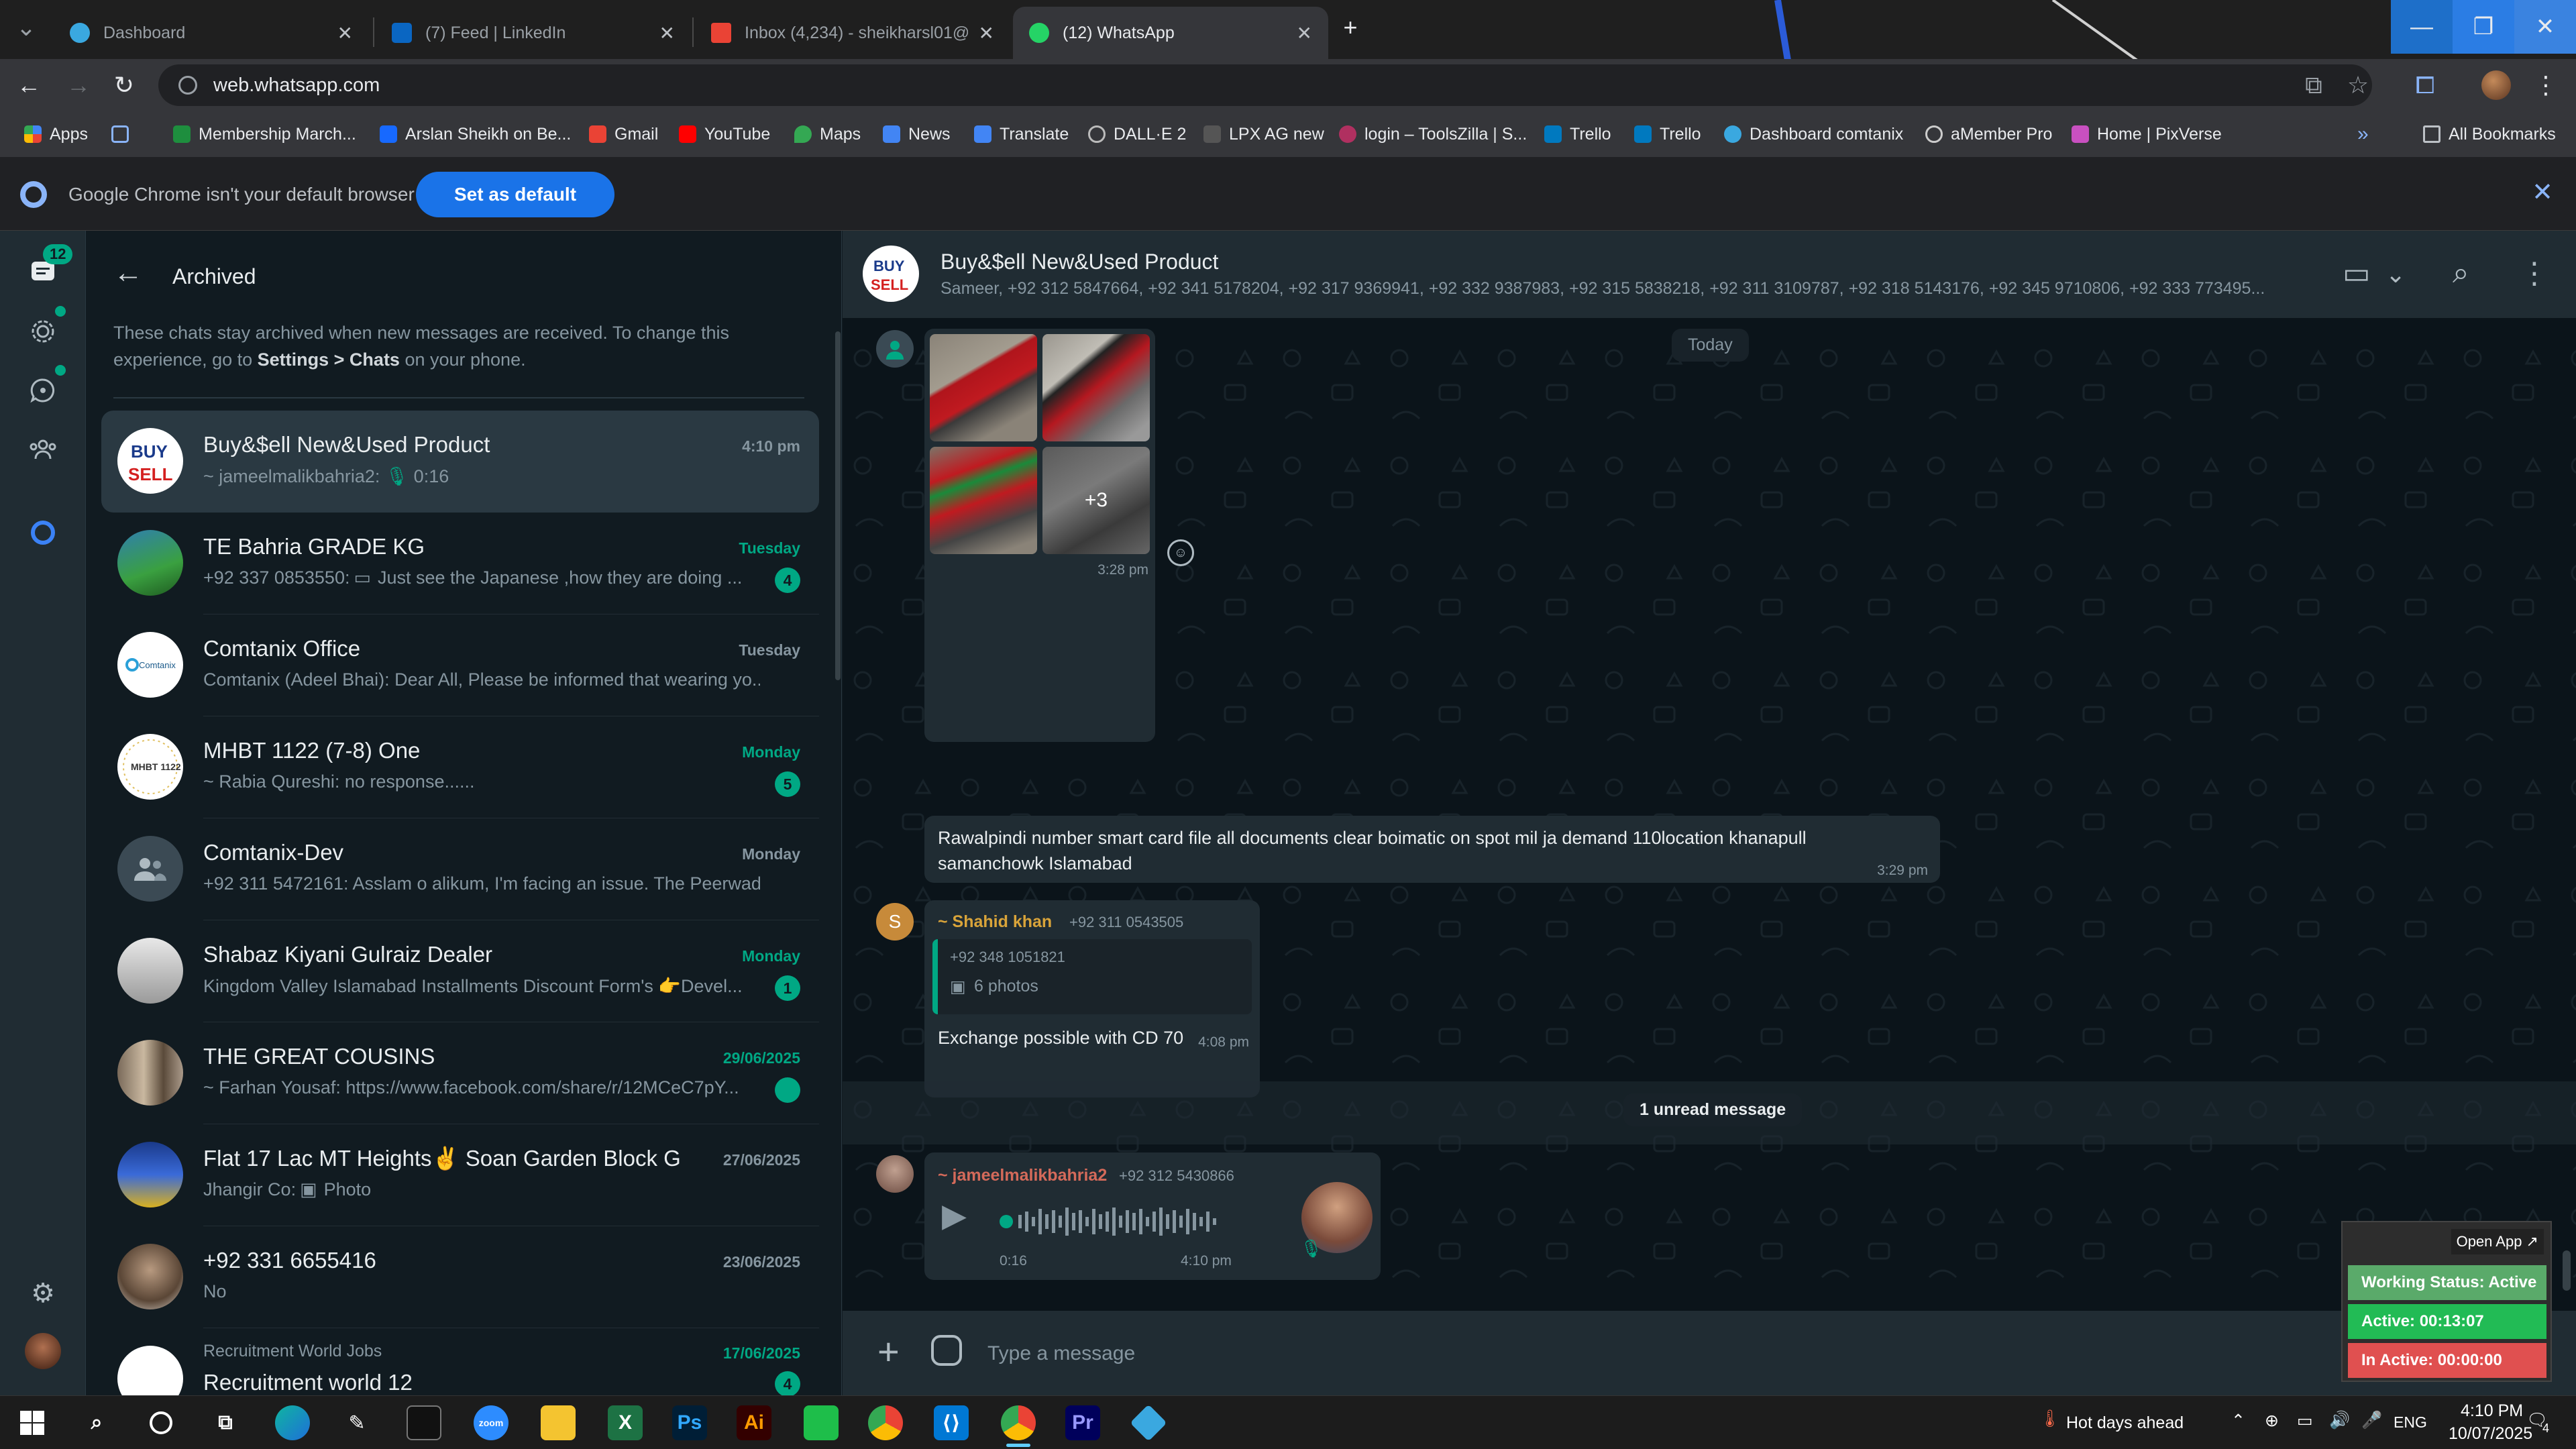  Describe the element at coordinates (838, 505) in the screenshot. I see `chat-list-scrollbar` at that location.